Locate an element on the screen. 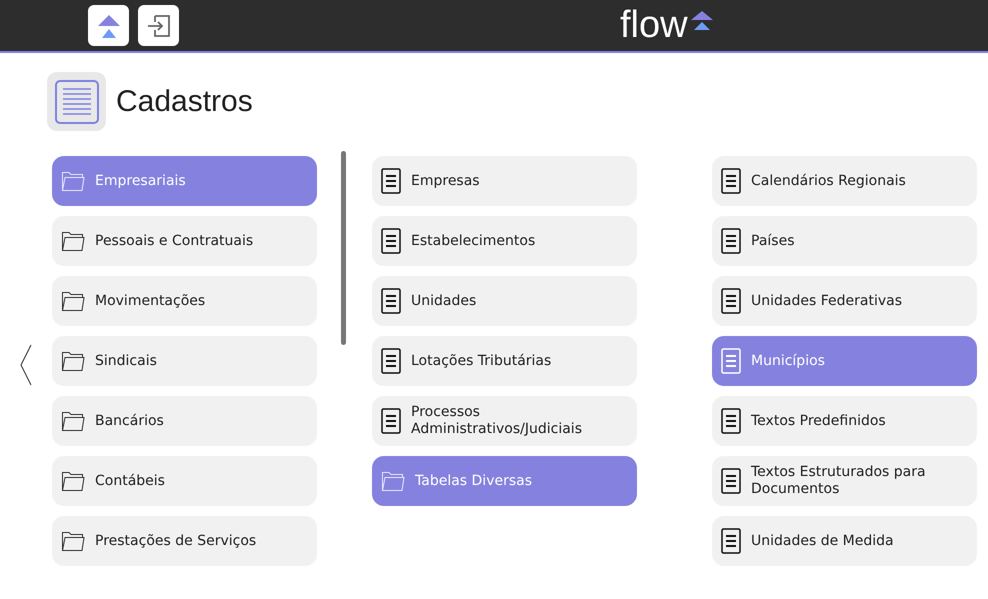  brand-logo-text: flow is located at coordinates (654, 25).